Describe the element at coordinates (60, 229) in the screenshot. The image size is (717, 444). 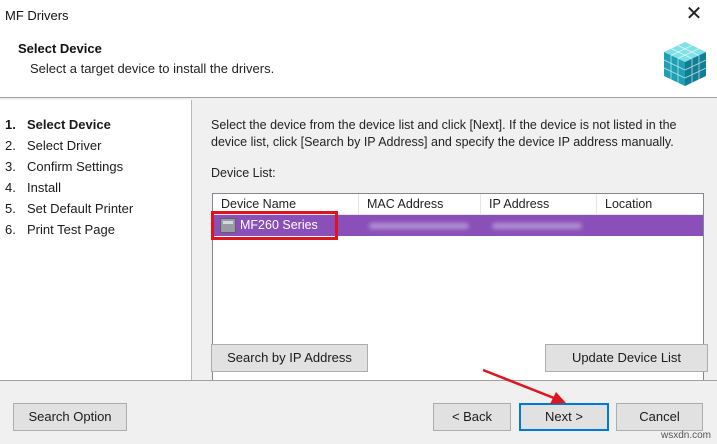
I see `step-print-test-page: 6. Print Test Page` at that location.